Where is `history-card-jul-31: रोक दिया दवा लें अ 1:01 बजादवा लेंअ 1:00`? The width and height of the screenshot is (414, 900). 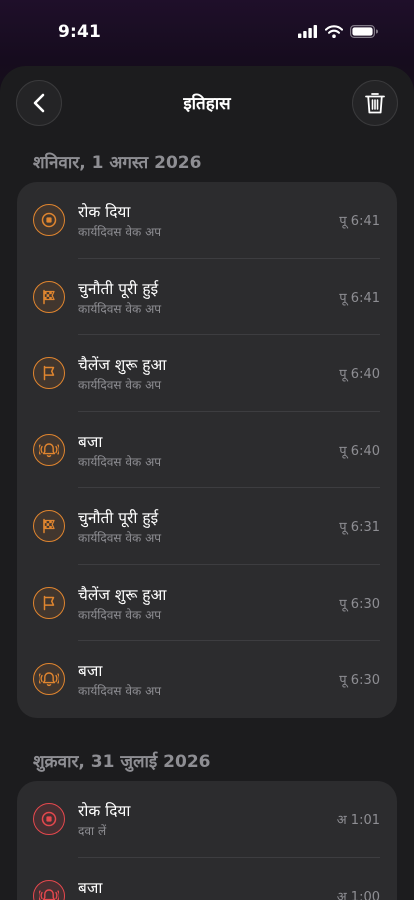
history-card-jul-31: रोक दिया दवा लें अ 1:01 बजादवा लेंअ 1:00 is located at coordinates (207, 840).